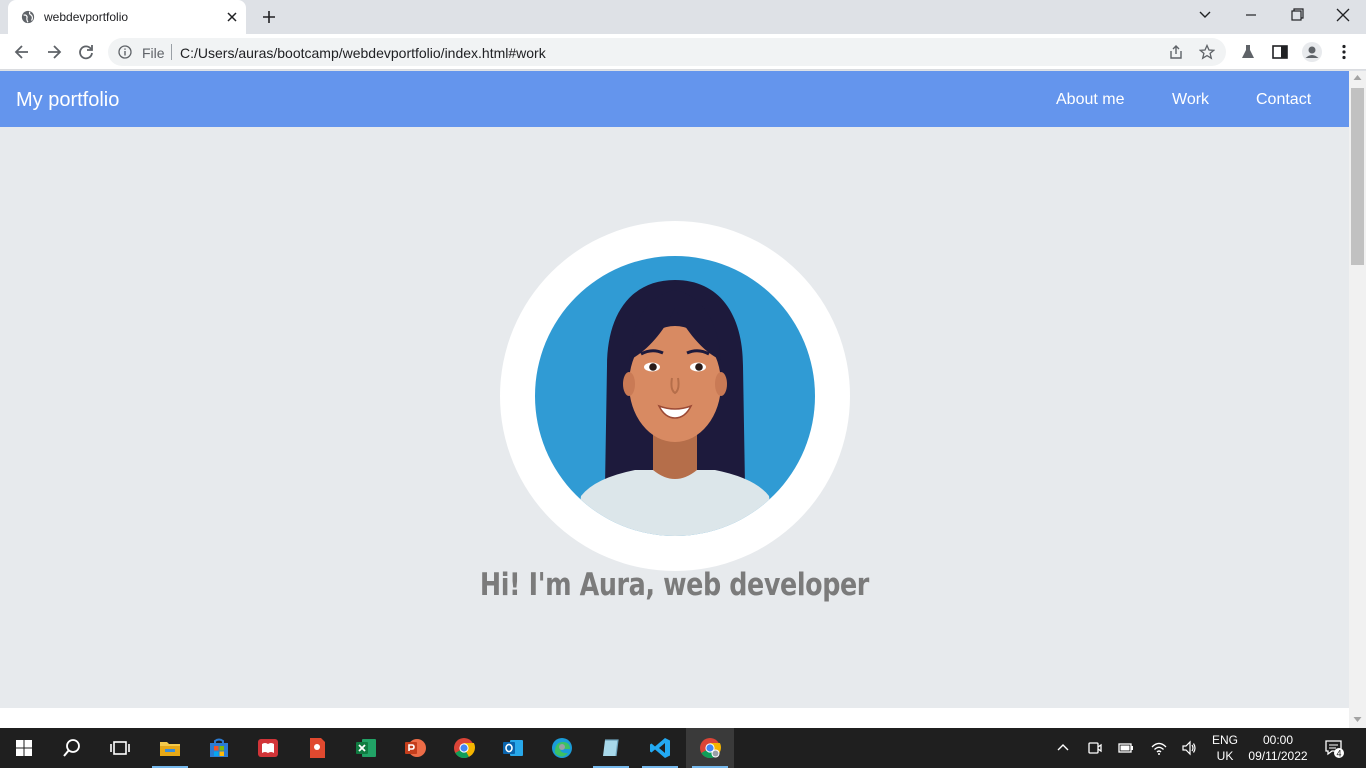 The width and height of the screenshot is (1366, 768). I want to click on chrome-icon, so click(464, 748).